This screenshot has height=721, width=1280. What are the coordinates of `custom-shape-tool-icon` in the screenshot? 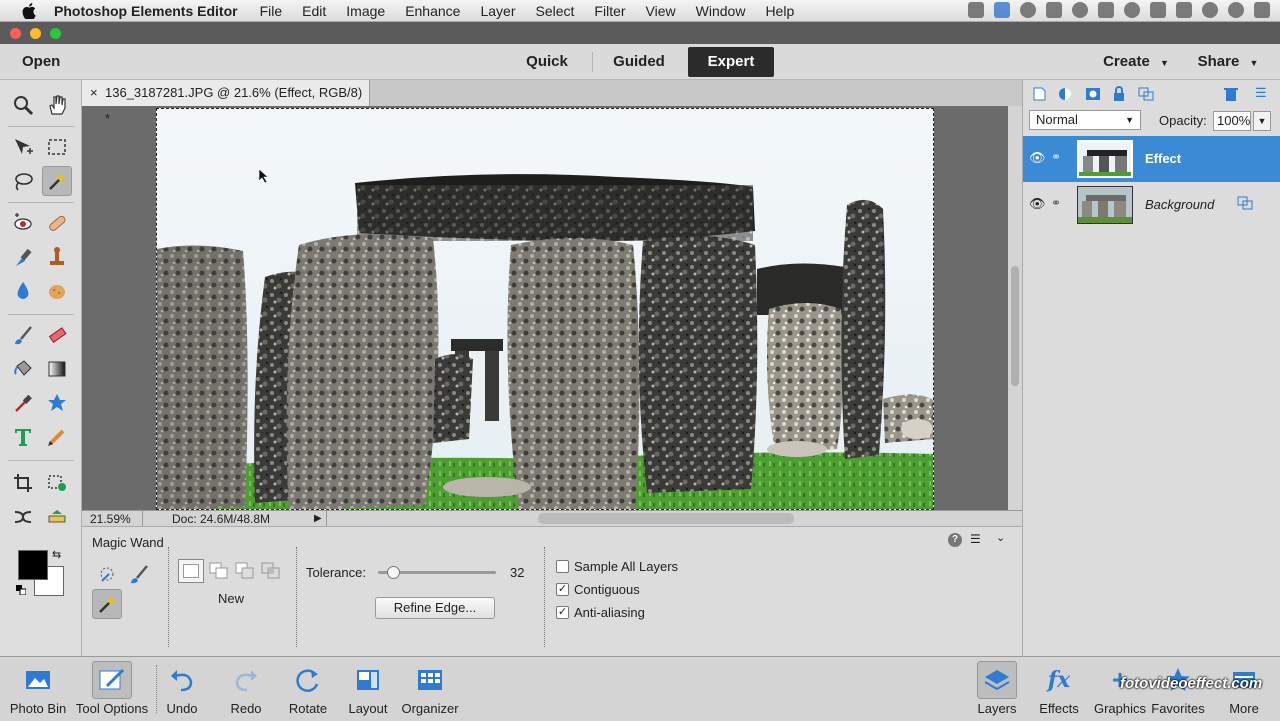 It's located at (57, 403).